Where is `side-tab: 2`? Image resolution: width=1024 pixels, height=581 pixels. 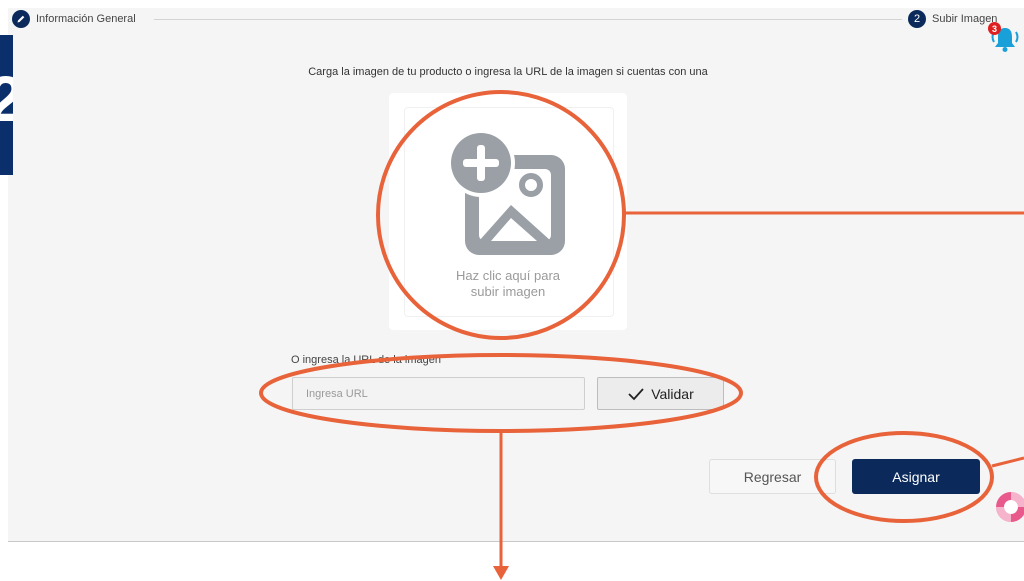 side-tab: 2 is located at coordinates (6, 105).